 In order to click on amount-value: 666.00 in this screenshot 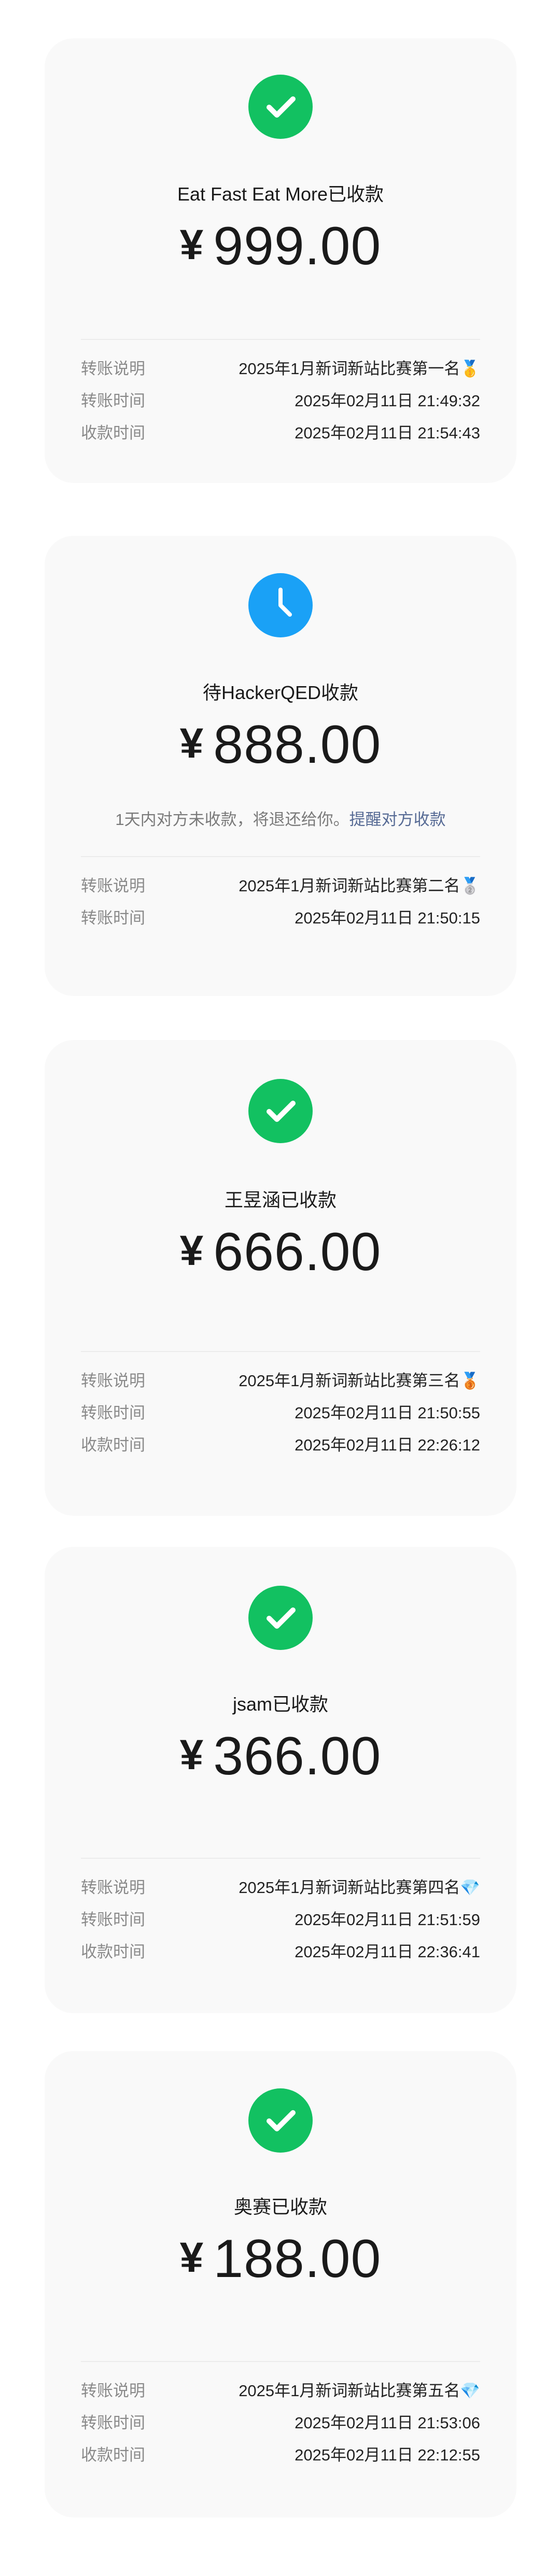, I will do `click(297, 1252)`.